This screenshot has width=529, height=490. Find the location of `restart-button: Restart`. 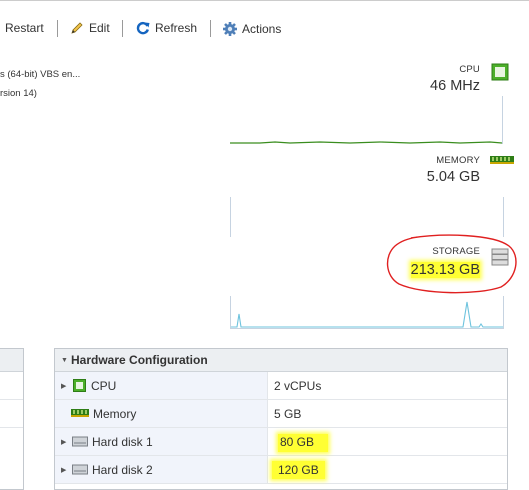

restart-button: Restart is located at coordinates (24, 28).